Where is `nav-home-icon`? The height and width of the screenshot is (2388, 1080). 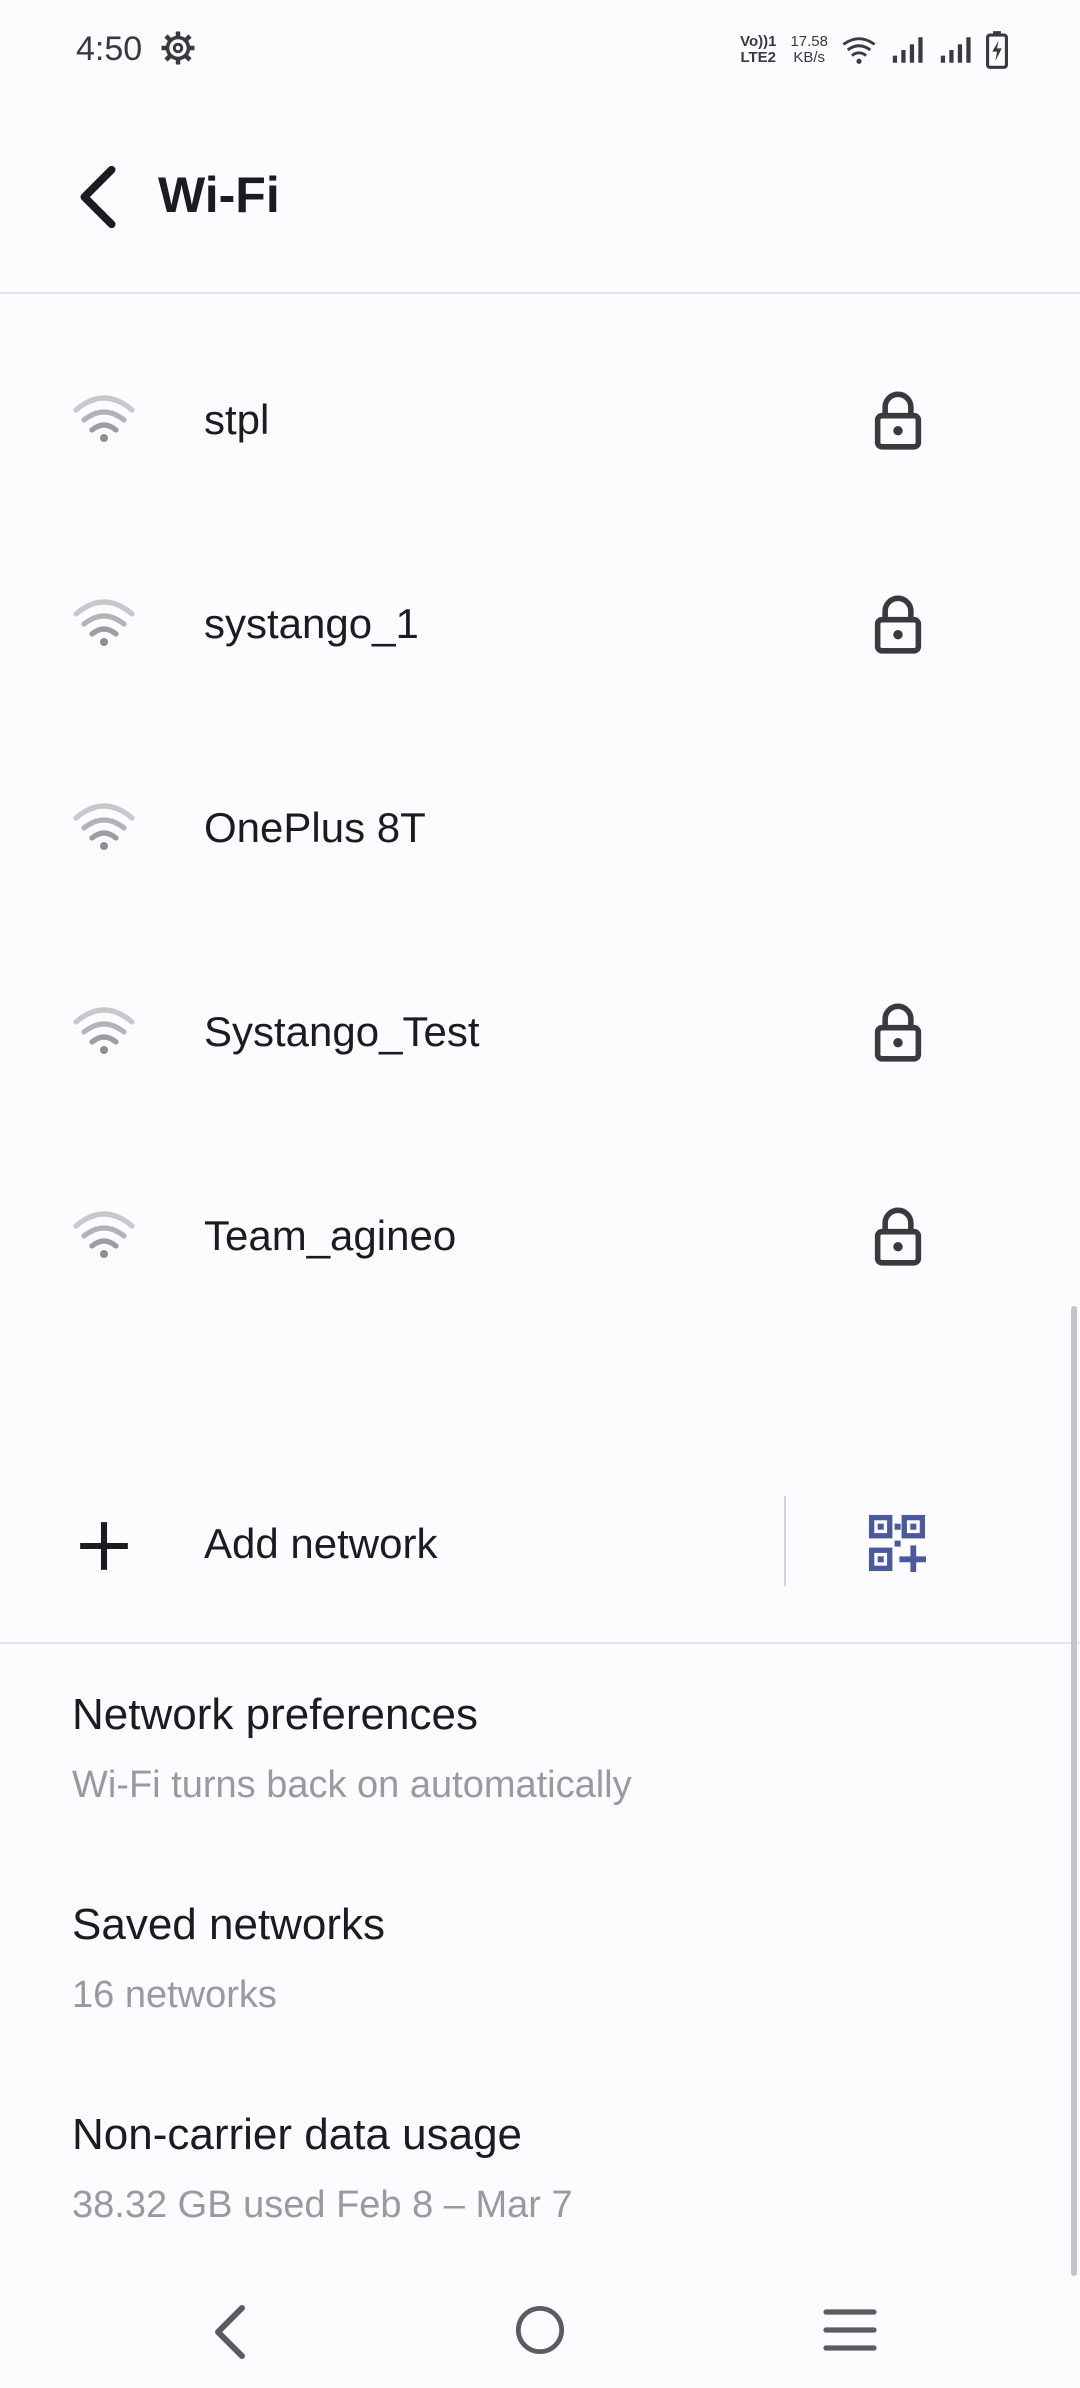 nav-home-icon is located at coordinates (540, 2330).